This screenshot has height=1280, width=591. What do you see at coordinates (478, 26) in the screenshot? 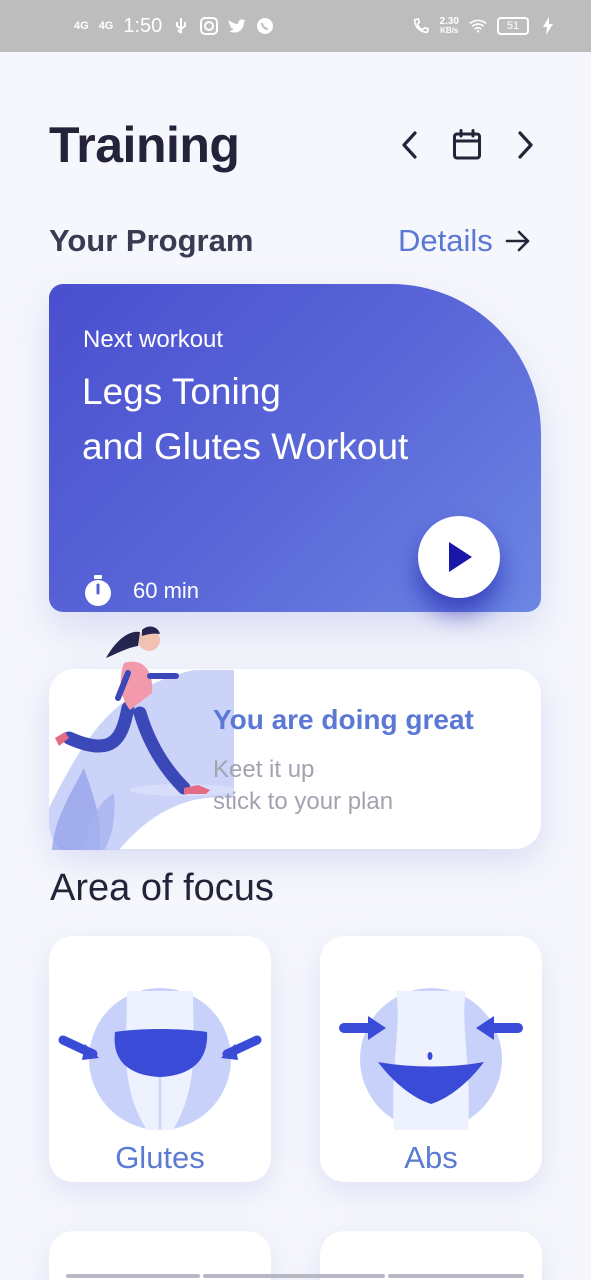
I see `wifi-icon` at bounding box center [478, 26].